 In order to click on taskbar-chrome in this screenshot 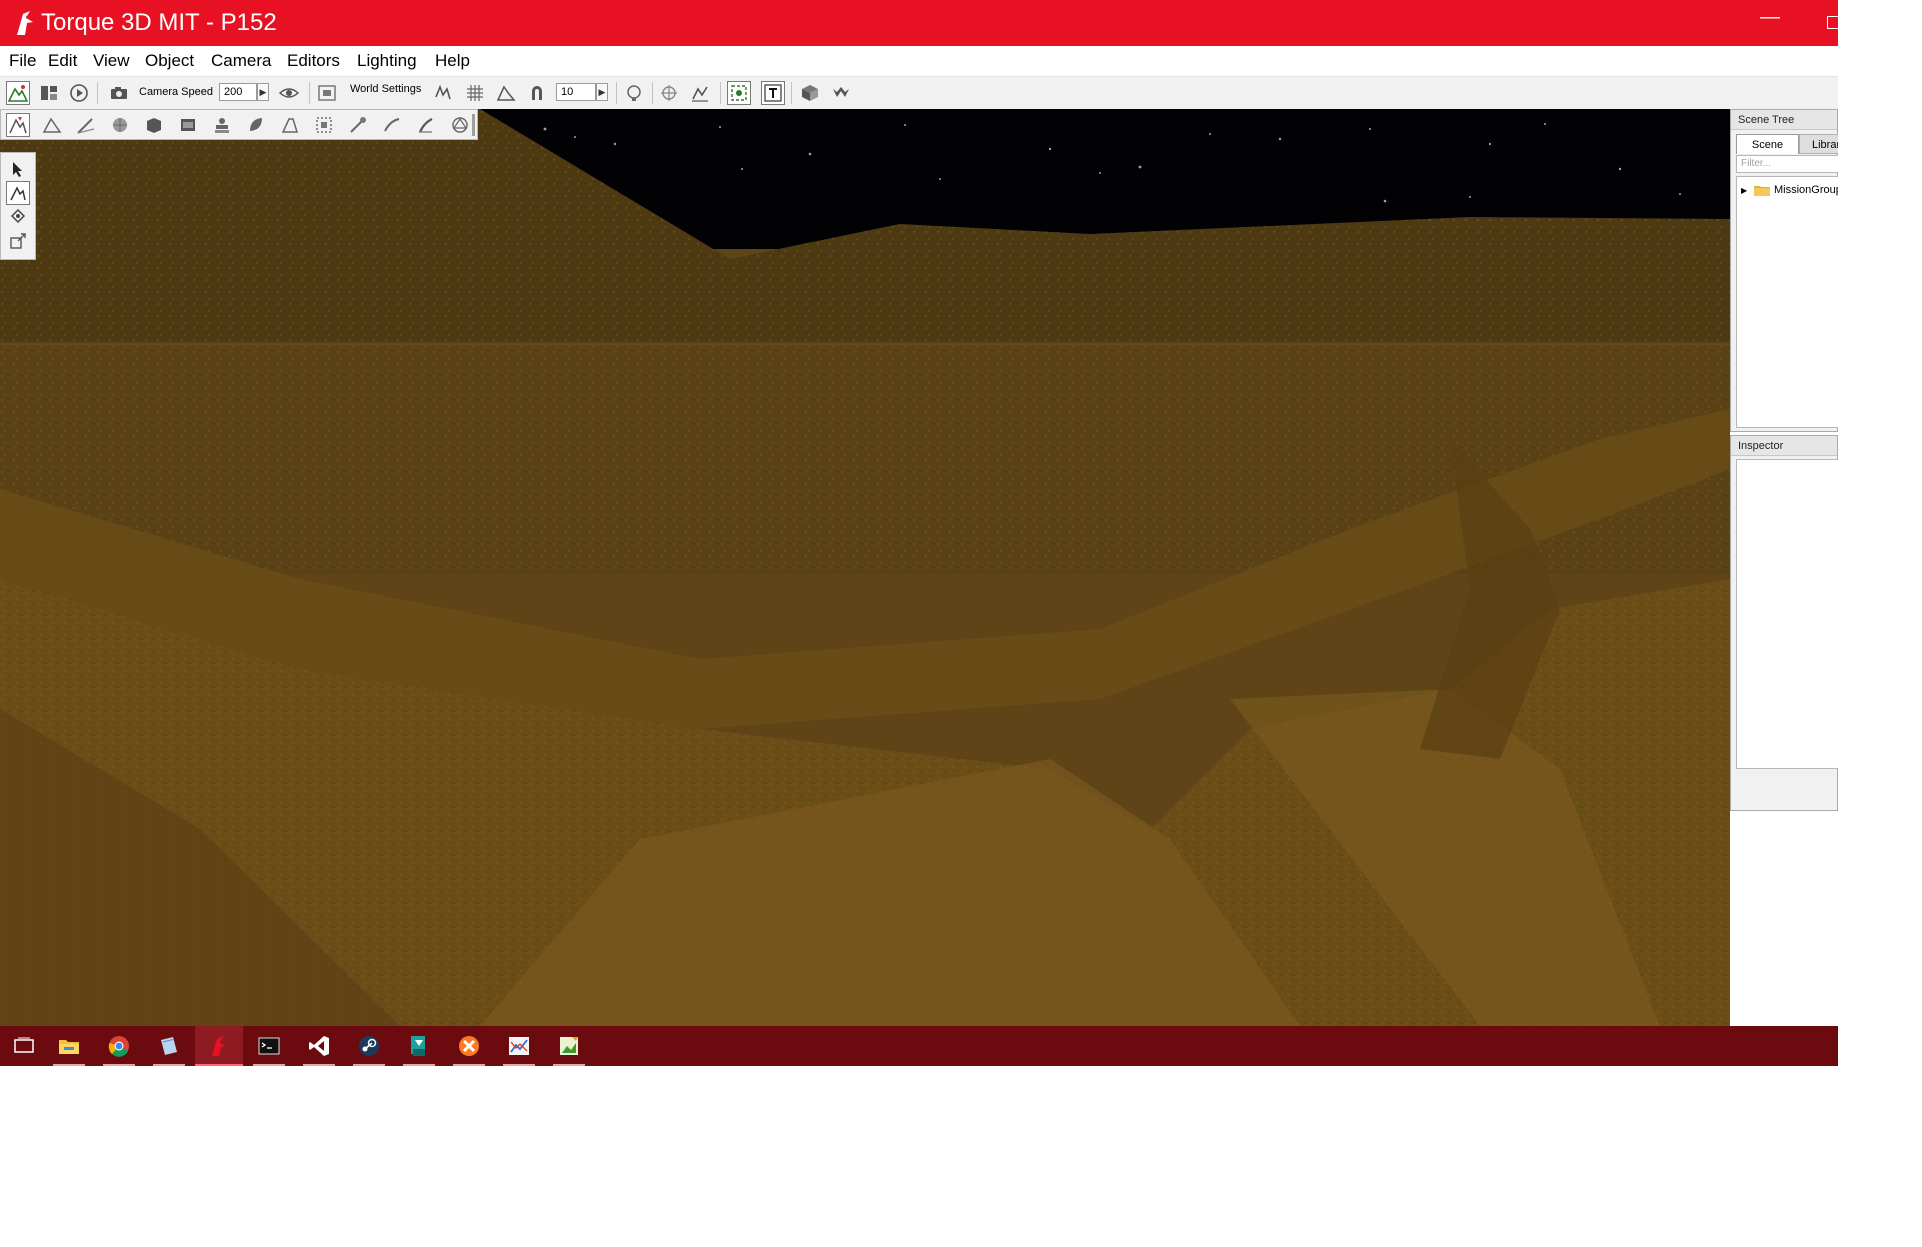, I will do `click(119, 1046)`.